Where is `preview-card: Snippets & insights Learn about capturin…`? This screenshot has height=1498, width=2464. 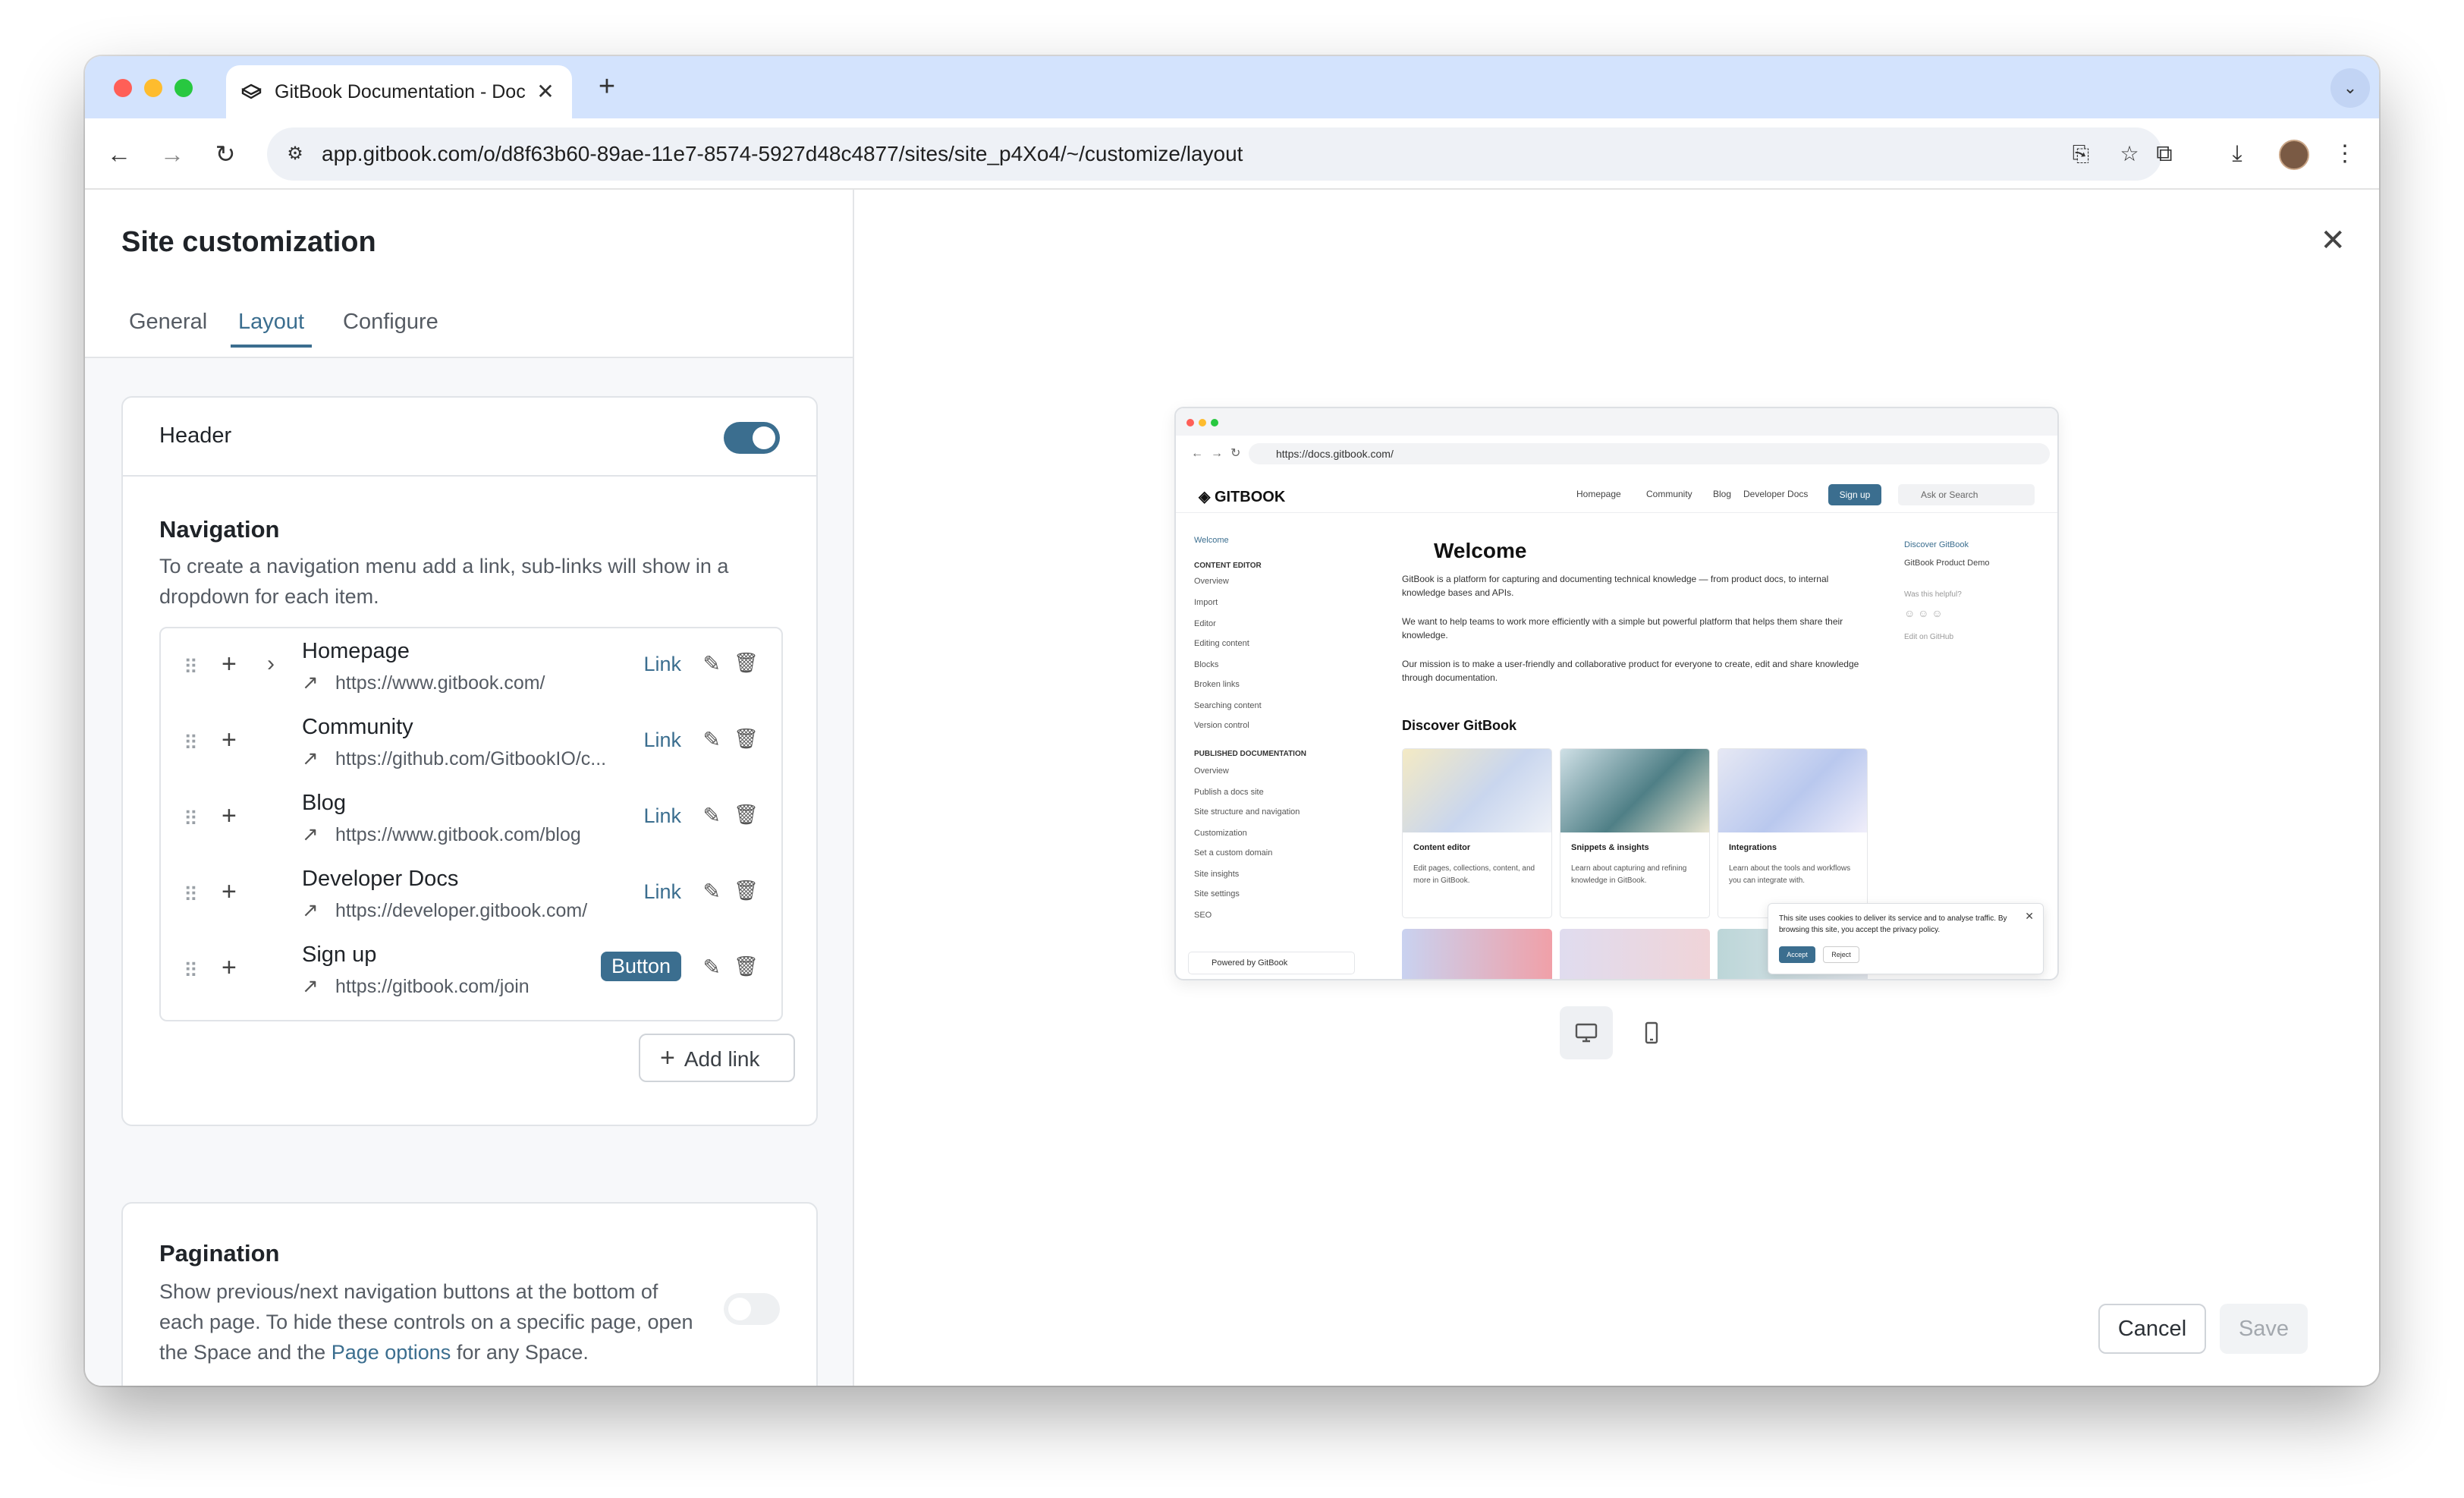 preview-card: Snippets & insights Learn about capturin… is located at coordinates (1635, 833).